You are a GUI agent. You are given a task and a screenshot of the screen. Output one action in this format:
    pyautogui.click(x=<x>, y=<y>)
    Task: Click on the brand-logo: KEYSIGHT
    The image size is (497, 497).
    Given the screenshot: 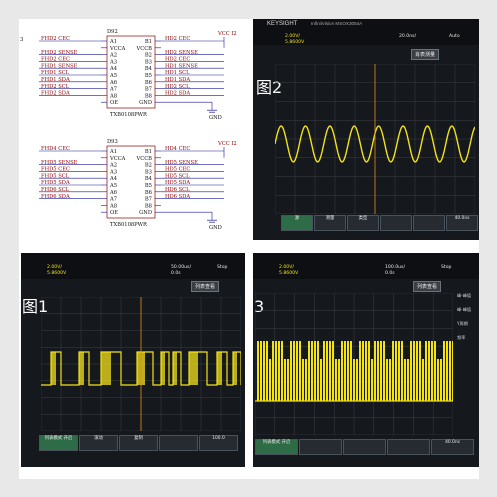 What is the action you would take?
    pyautogui.click(x=282, y=24)
    